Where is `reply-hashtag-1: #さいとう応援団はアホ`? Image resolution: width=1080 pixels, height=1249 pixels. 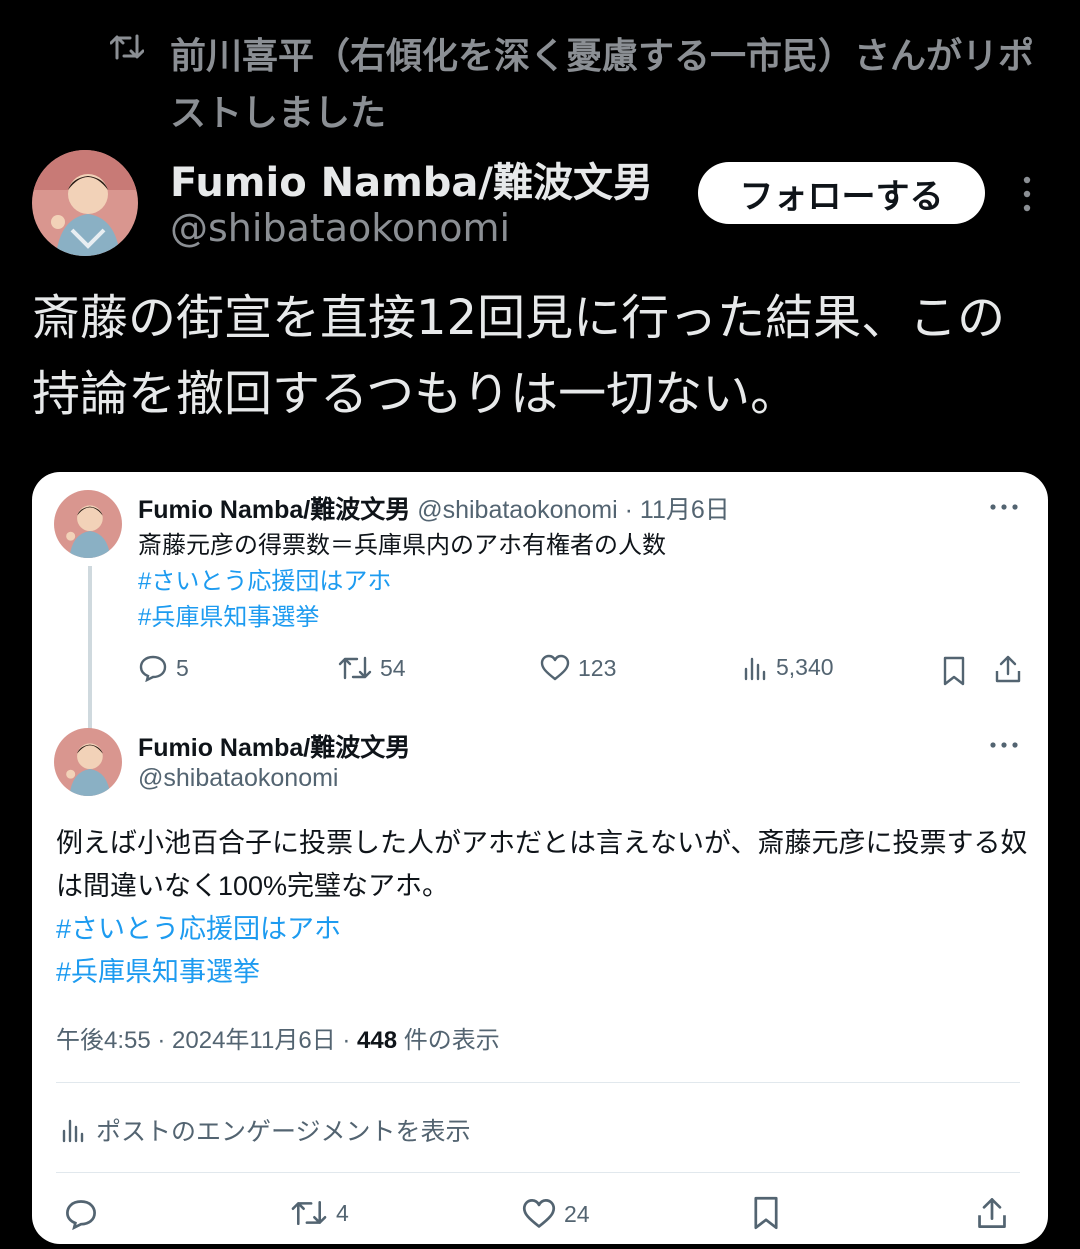
reply-hashtag-1: #さいとう応援団はアホ is located at coordinates (199, 929).